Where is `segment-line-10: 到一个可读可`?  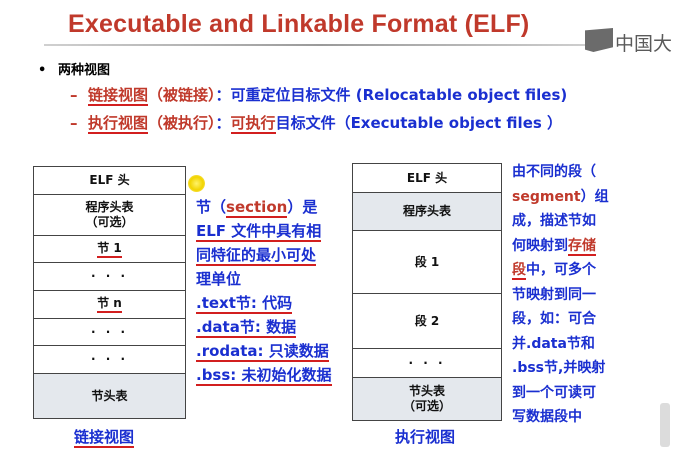 segment-line-10: 到一个可读可 is located at coordinates (554, 392).